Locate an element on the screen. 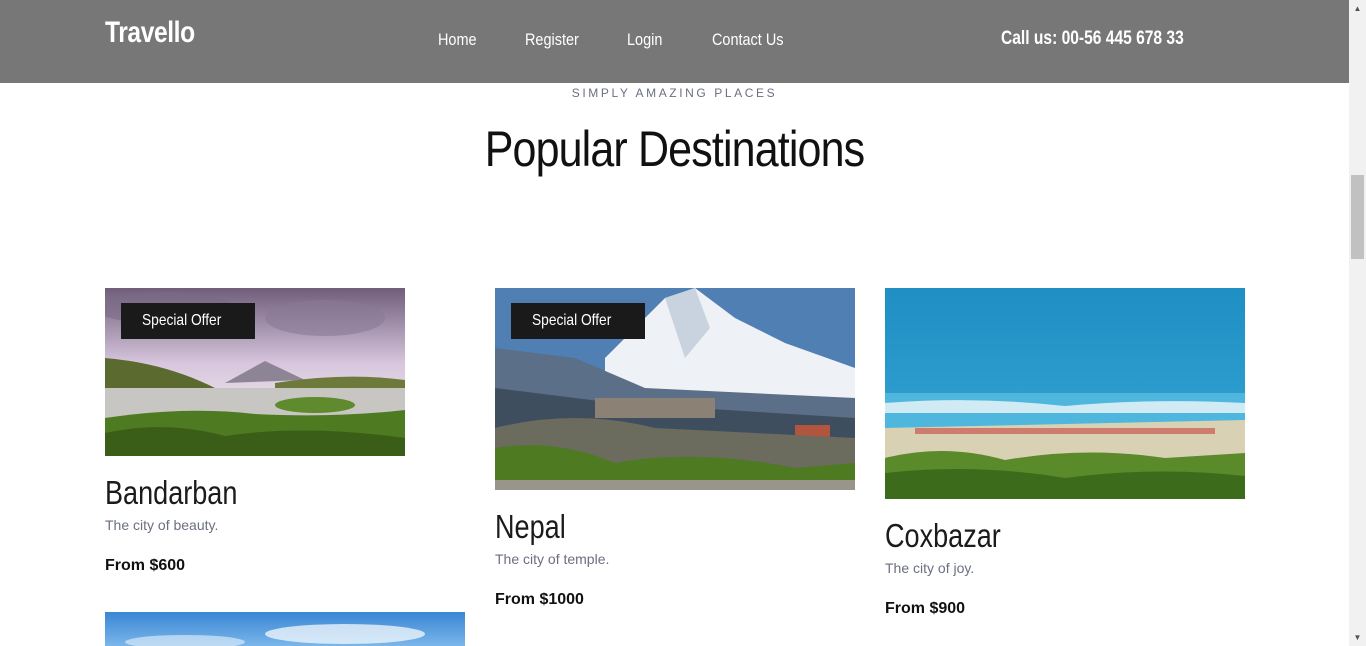 This screenshot has height=646, width=1366. destination-card-coxbazar: Coxbazar The city of joy. From $900 is located at coordinates (1065, 458).